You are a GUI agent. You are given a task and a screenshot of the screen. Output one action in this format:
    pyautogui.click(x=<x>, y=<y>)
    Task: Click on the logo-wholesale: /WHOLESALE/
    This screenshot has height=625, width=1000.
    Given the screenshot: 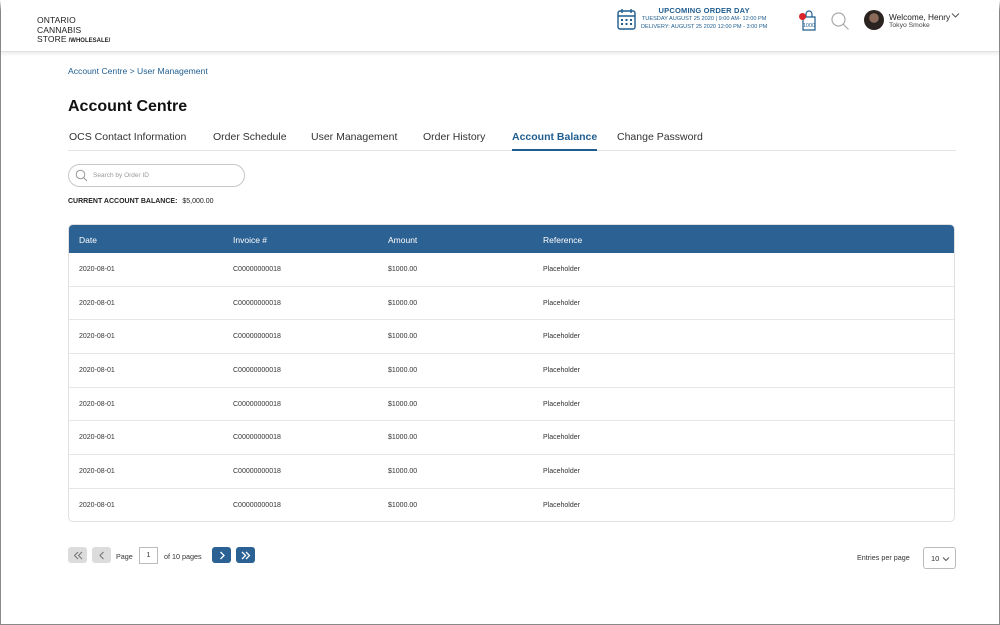 What is the action you would take?
    pyautogui.click(x=89, y=41)
    